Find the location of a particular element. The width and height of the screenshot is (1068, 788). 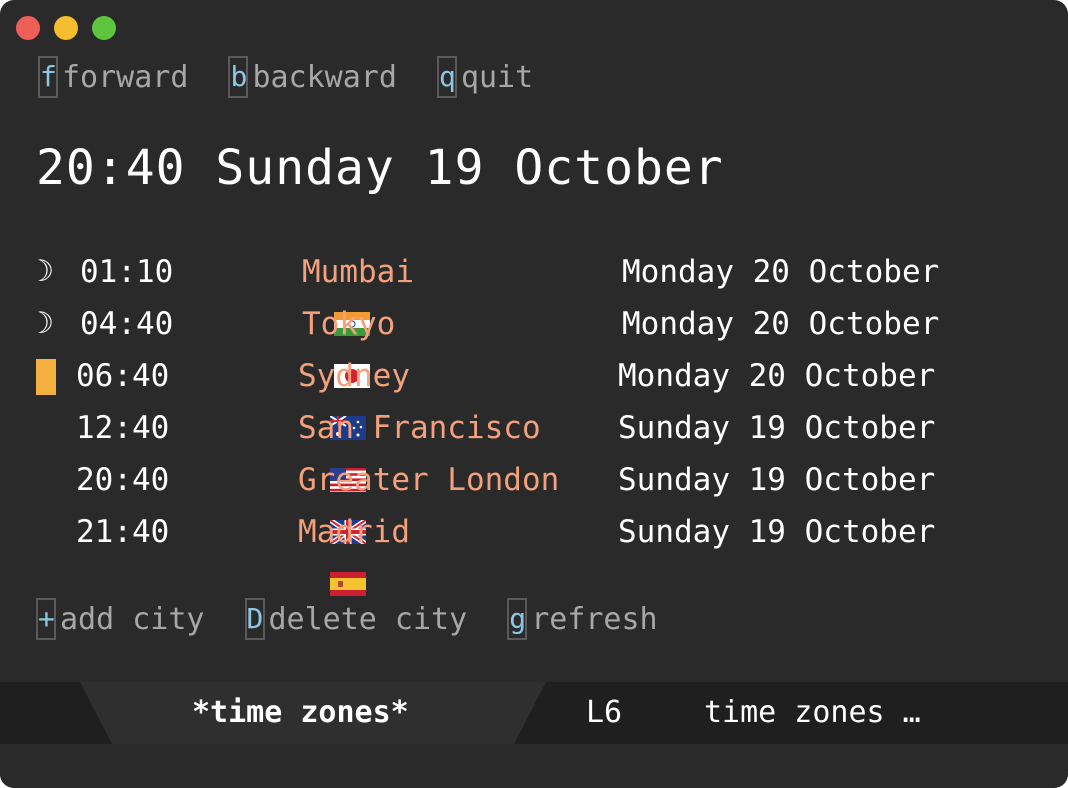

city-row-sydney: 06:40 Sydney Monday 20 October is located at coordinates (526, 397).